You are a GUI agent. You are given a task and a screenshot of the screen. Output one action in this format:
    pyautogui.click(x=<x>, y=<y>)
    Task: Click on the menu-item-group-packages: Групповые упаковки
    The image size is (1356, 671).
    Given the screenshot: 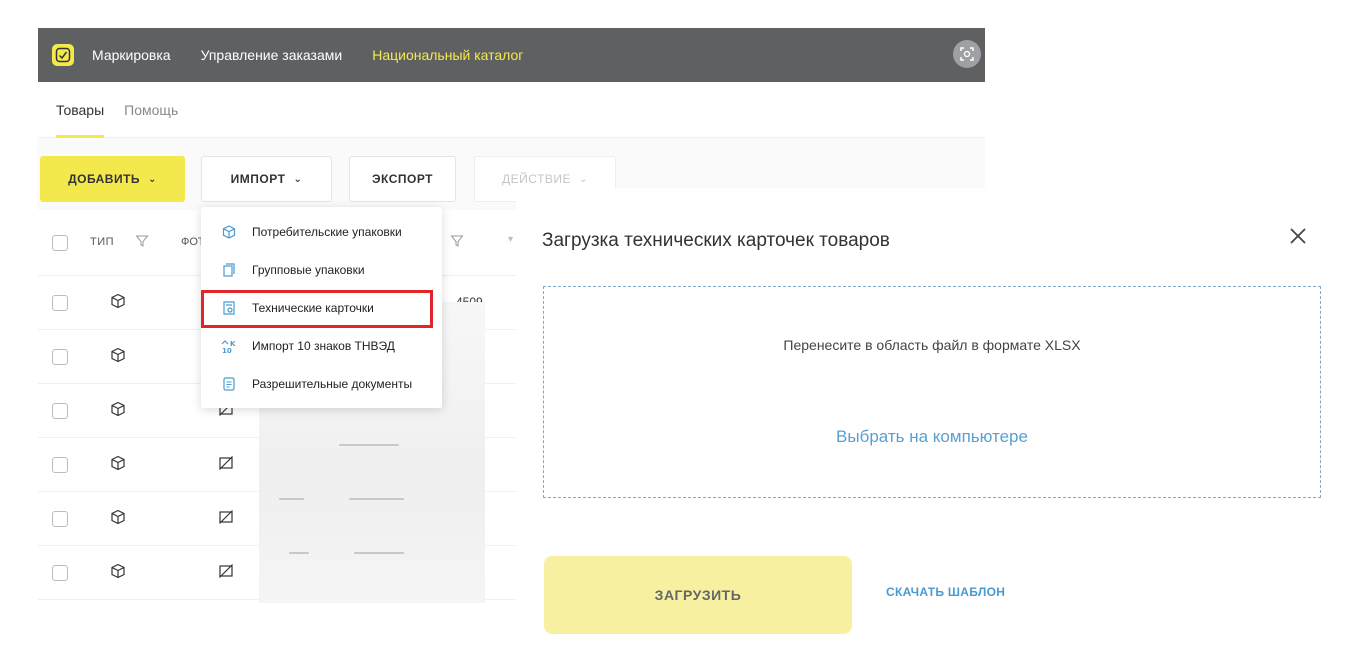 What is the action you would take?
    pyautogui.click(x=321, y=270)
    